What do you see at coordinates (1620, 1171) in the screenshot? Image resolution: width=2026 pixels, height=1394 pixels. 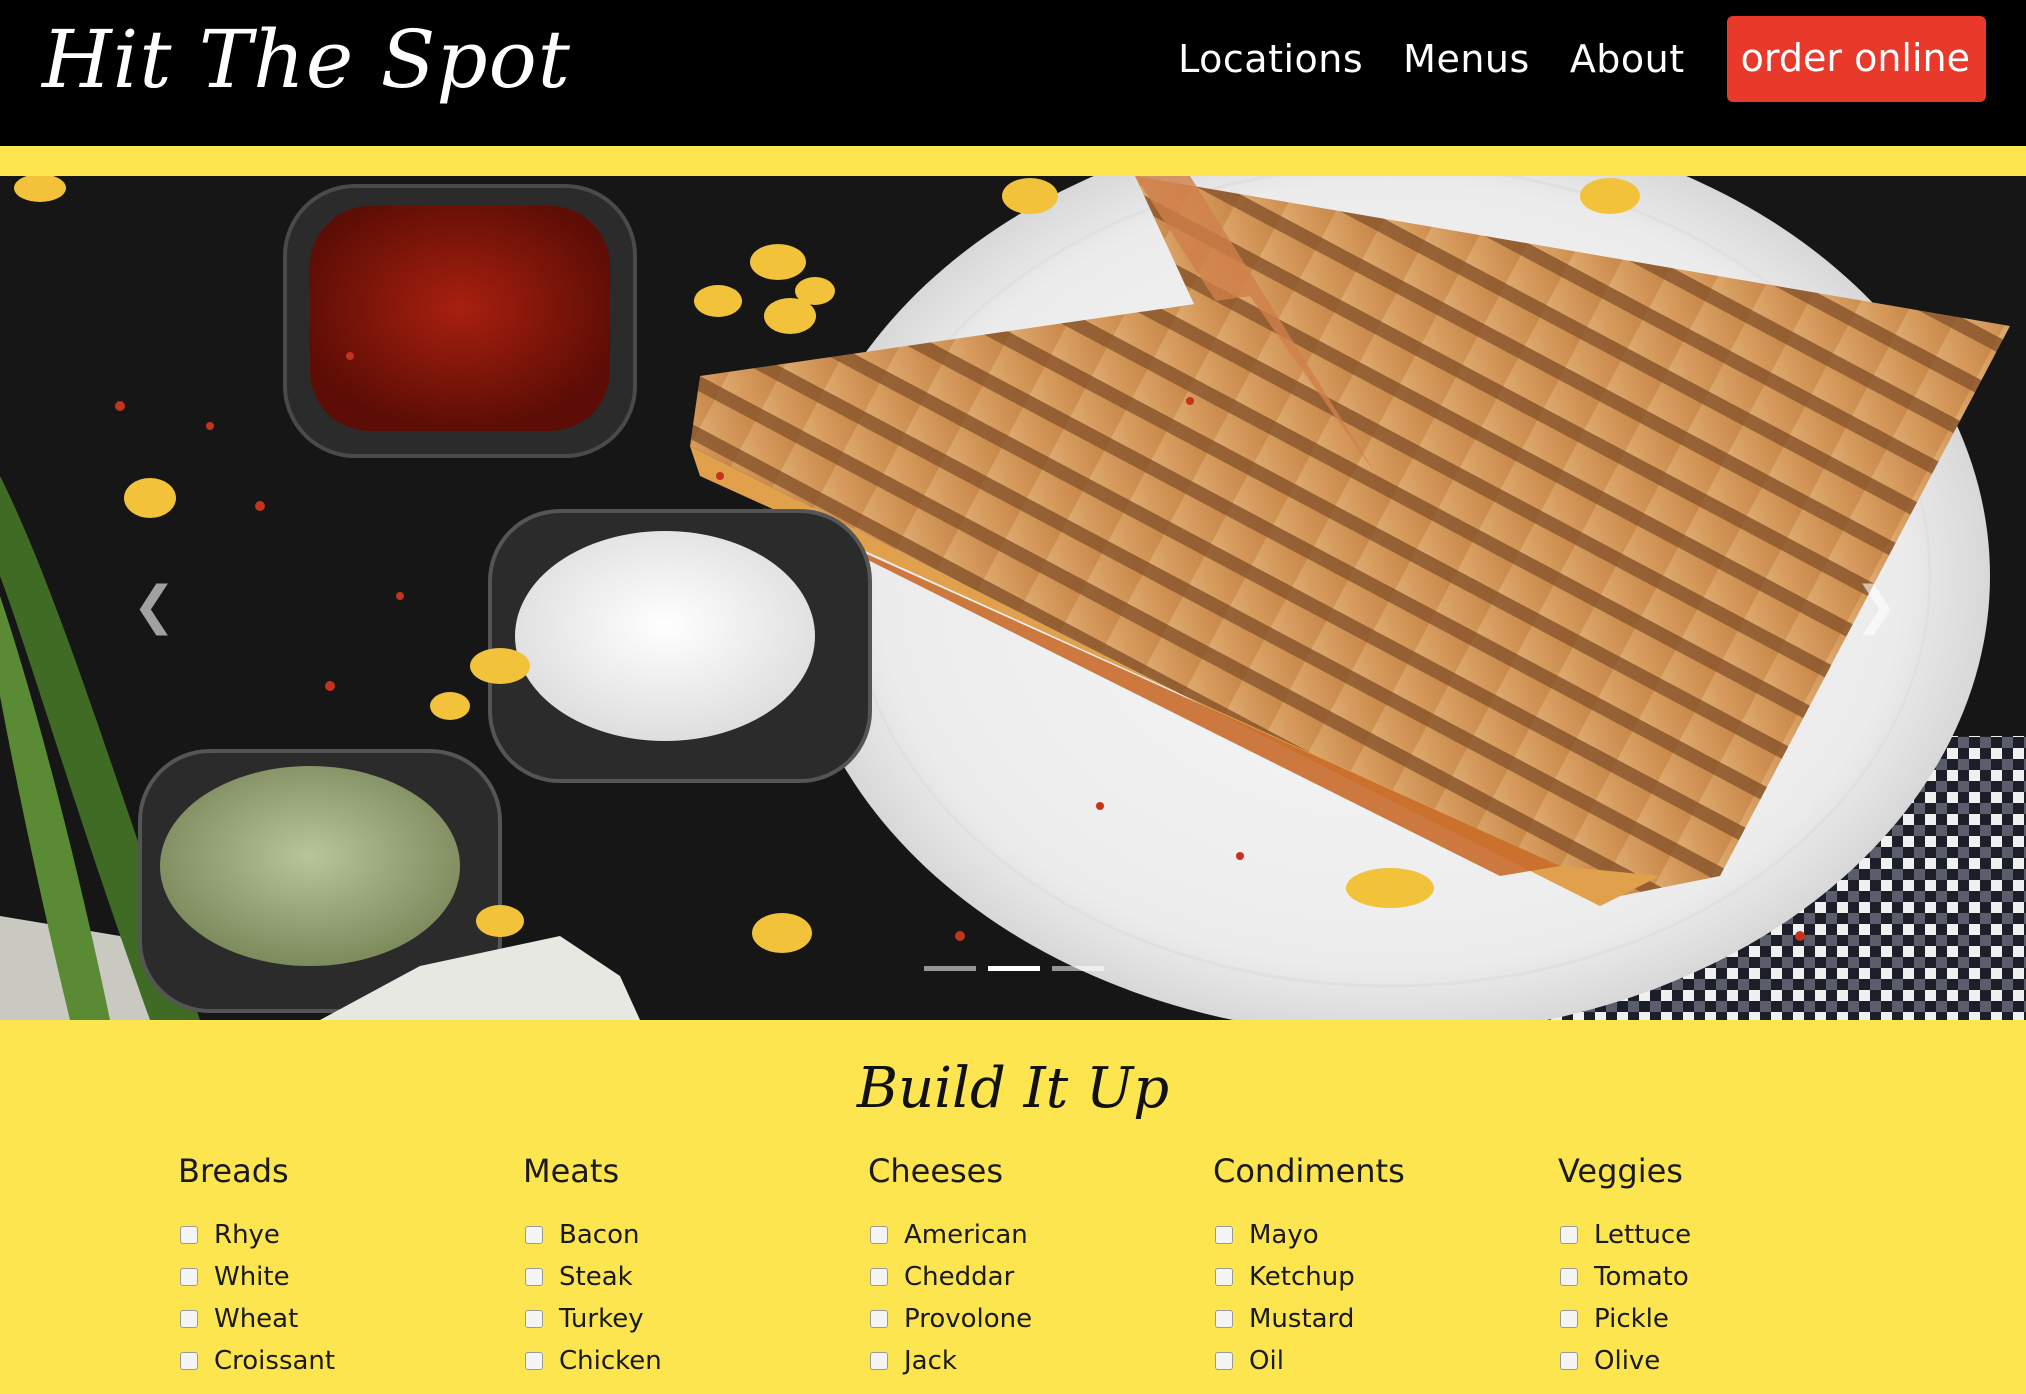 I see `category-heading: Veggies` at bounding box center [1620, 1171].